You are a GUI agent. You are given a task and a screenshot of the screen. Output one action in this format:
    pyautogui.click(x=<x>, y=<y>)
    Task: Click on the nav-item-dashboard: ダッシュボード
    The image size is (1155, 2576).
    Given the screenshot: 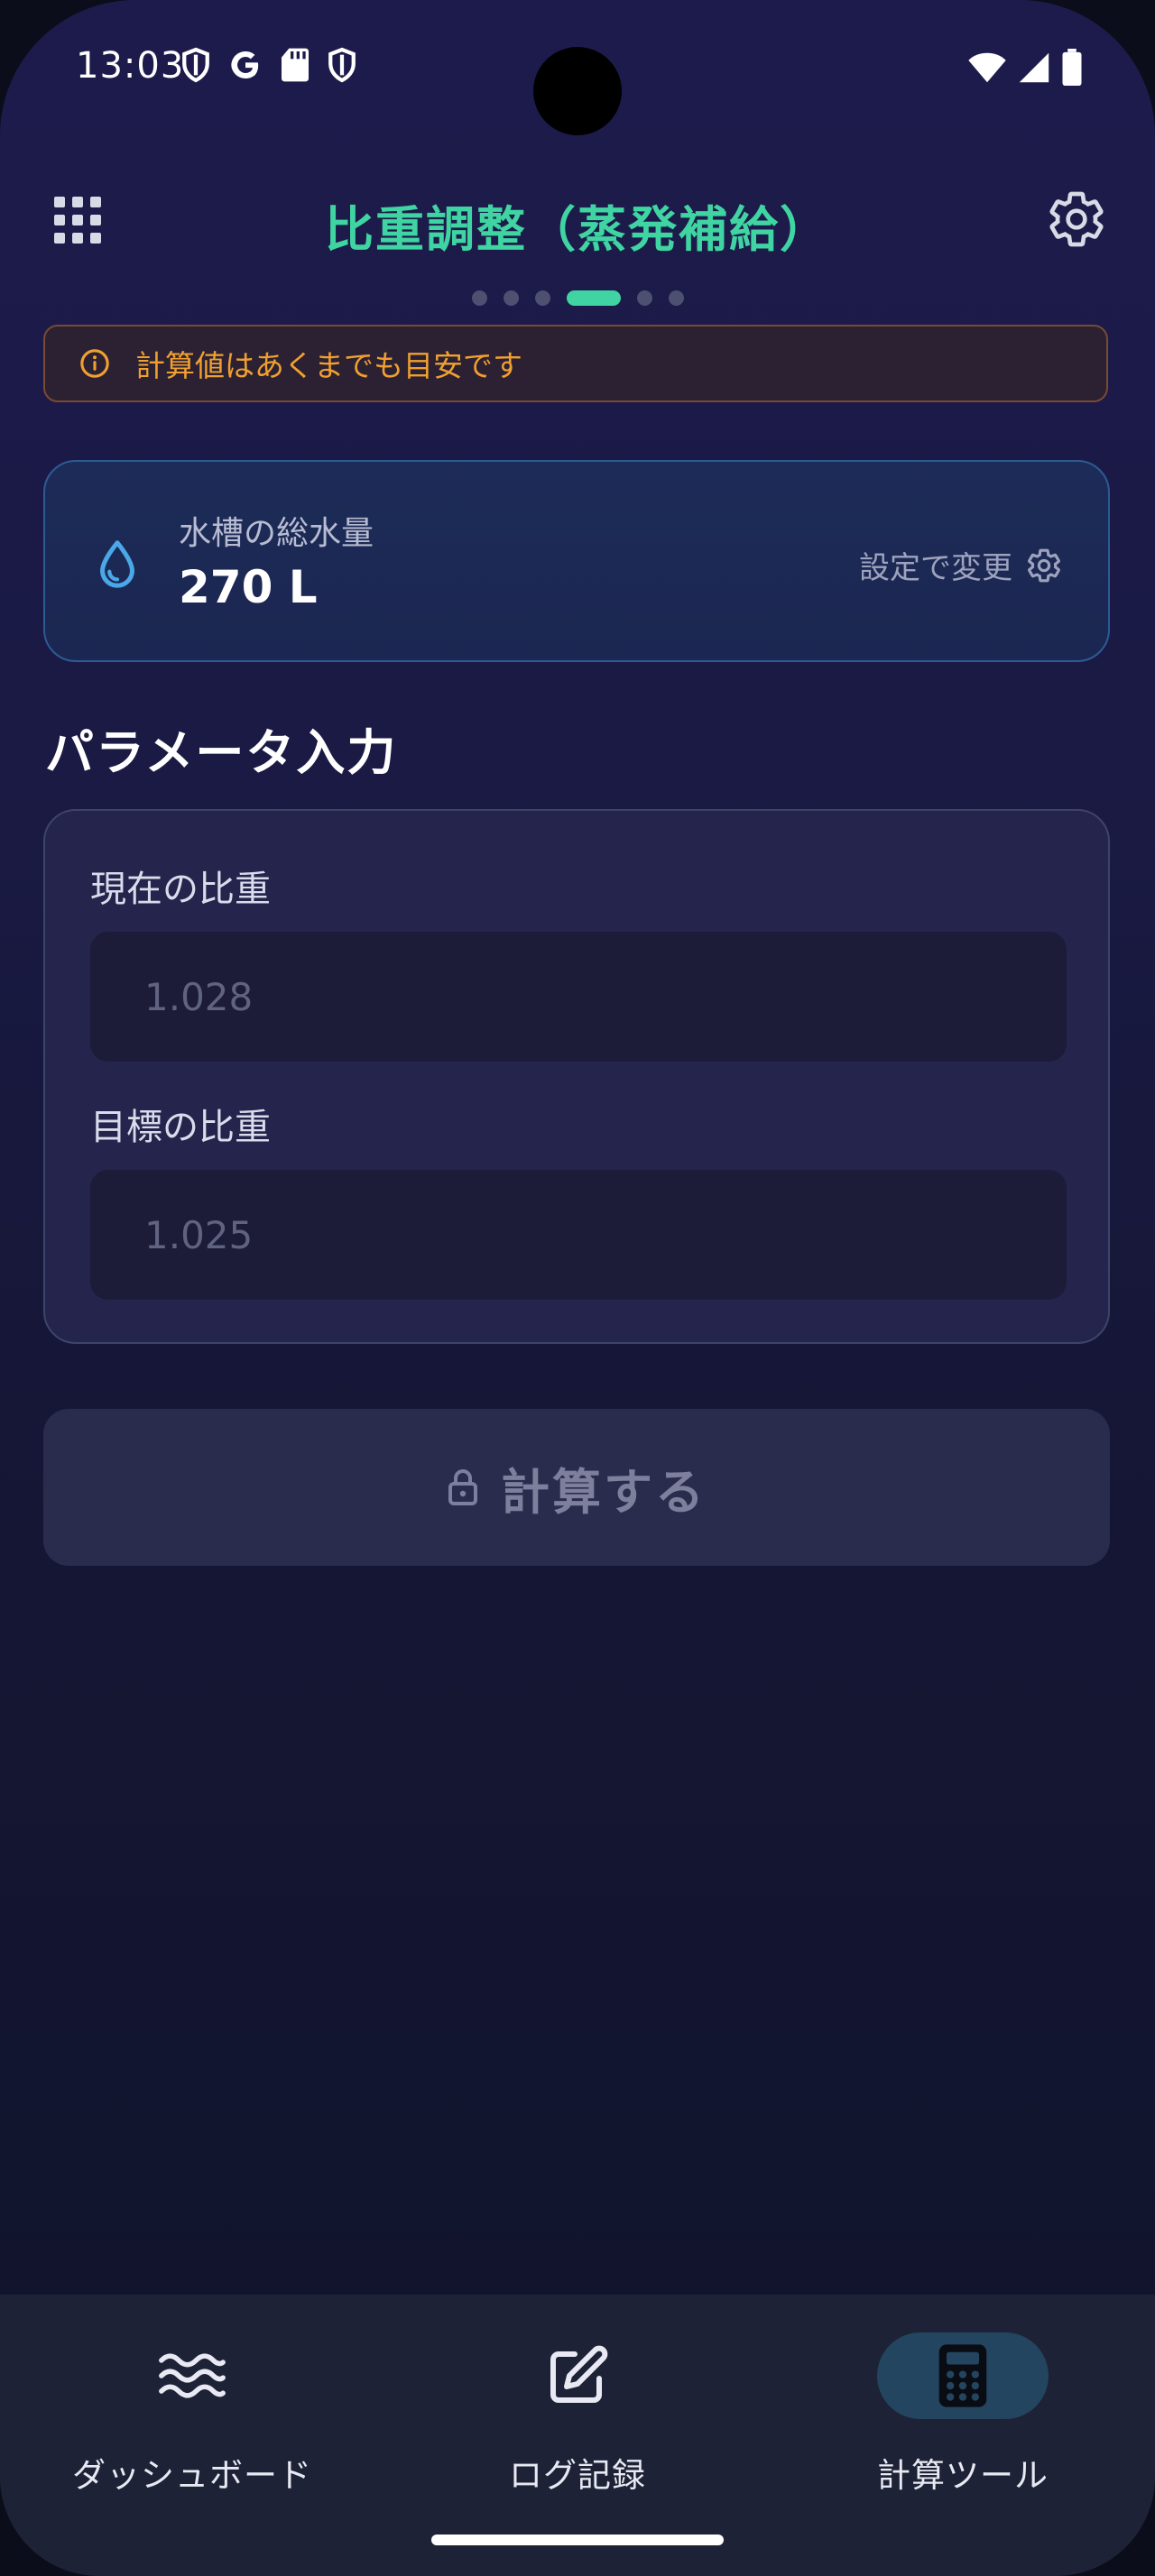 What is the action you would take?
    pyautogui.click(x=192, y=2421)
    